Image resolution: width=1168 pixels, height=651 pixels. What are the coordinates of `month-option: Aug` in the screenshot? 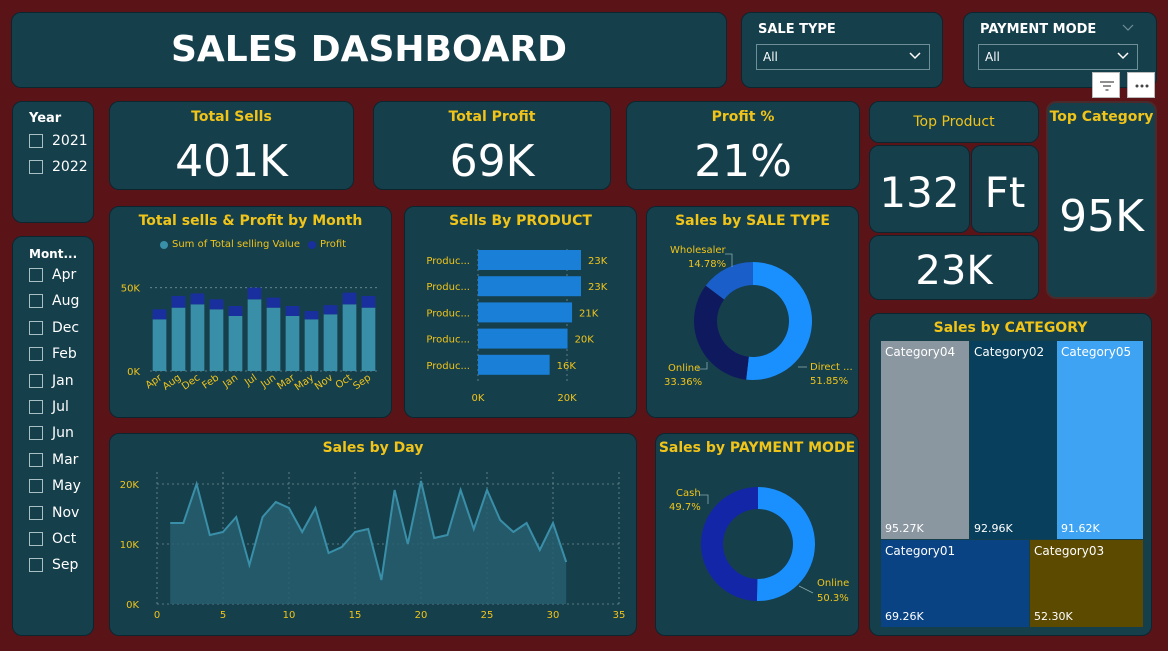 It's located at (54, 301).